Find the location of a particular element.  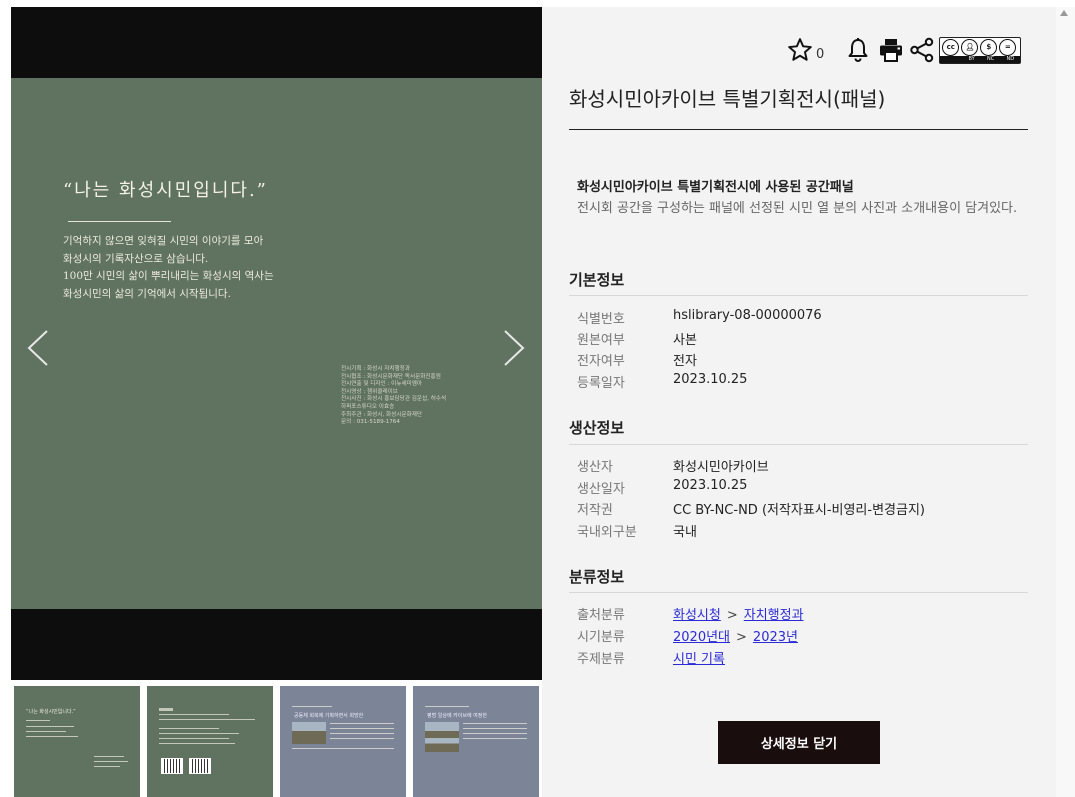

info-value: hslibrary-08-00000076 is located at coordinates (747, 315).